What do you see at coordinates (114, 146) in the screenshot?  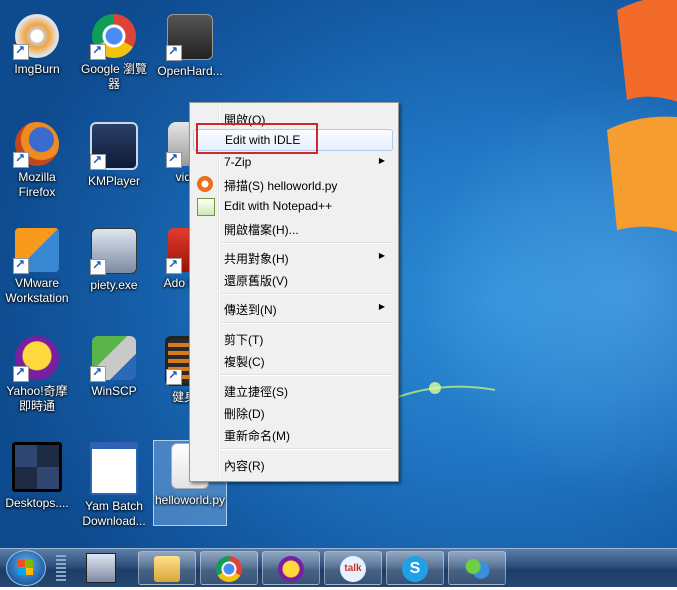 I see `kmplayer-icon` at bounding box center [114, 146].